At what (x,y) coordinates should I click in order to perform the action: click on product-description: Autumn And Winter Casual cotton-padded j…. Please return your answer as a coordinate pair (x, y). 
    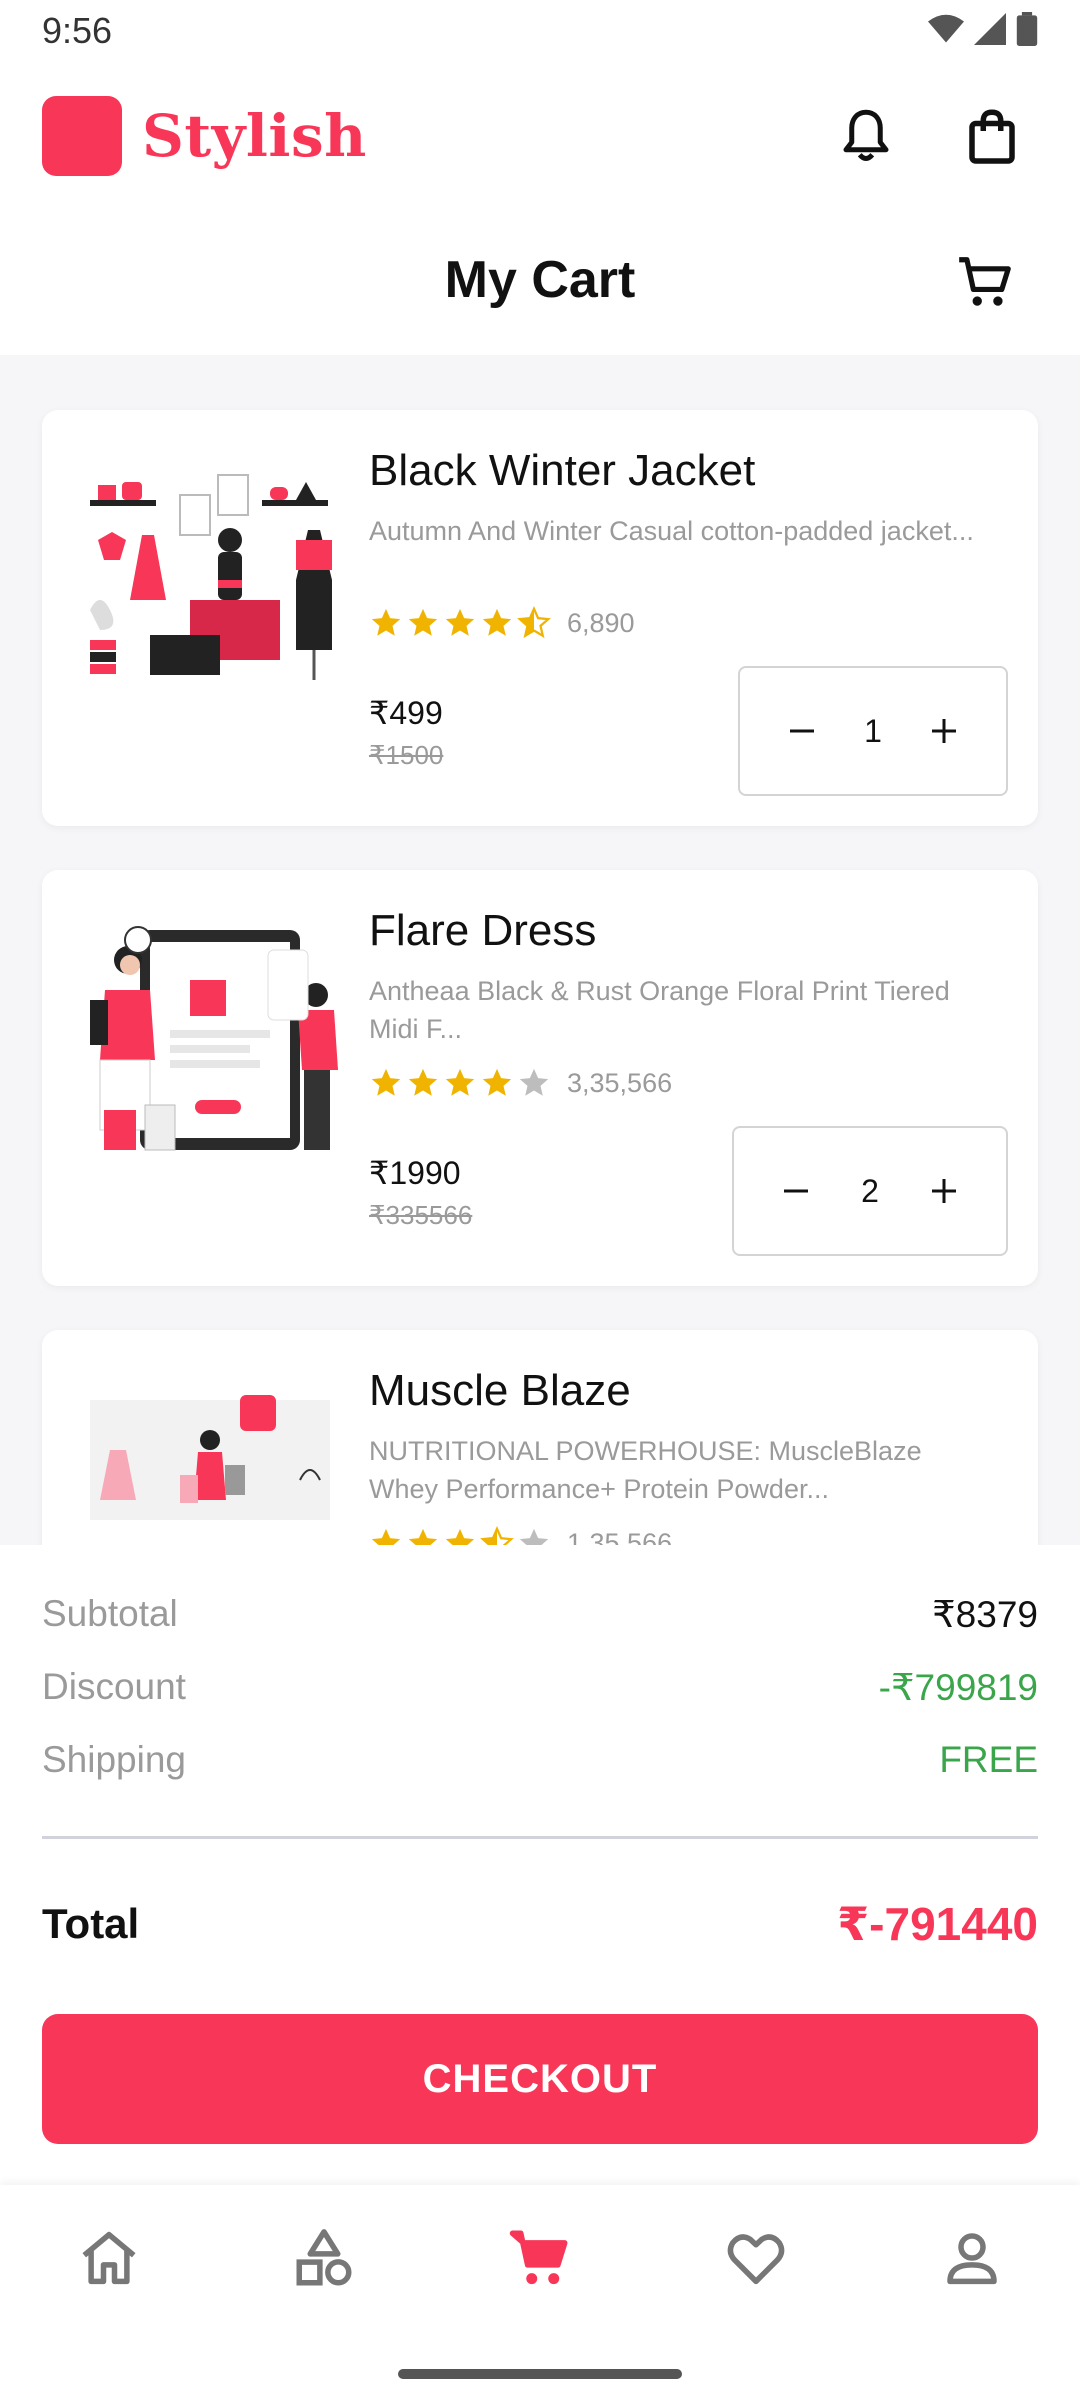
    Looking at the image, I should click on (671, 531).